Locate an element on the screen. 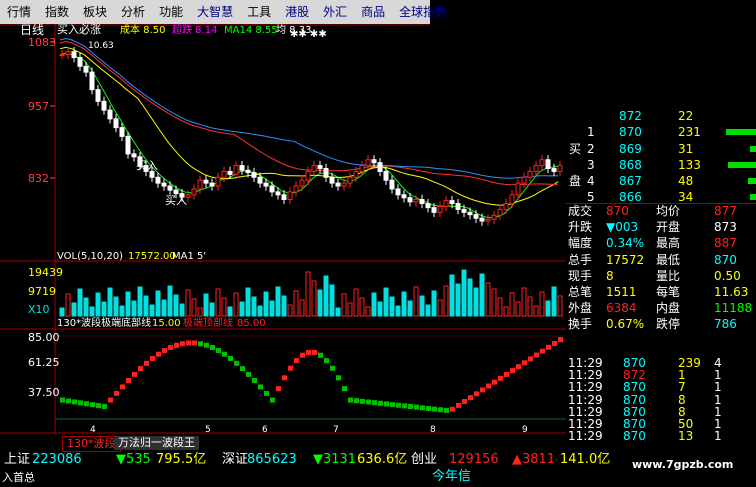 The height and width of the screenshot is (487, 756). stat-value: 786 is located at coordinates (725, 324).